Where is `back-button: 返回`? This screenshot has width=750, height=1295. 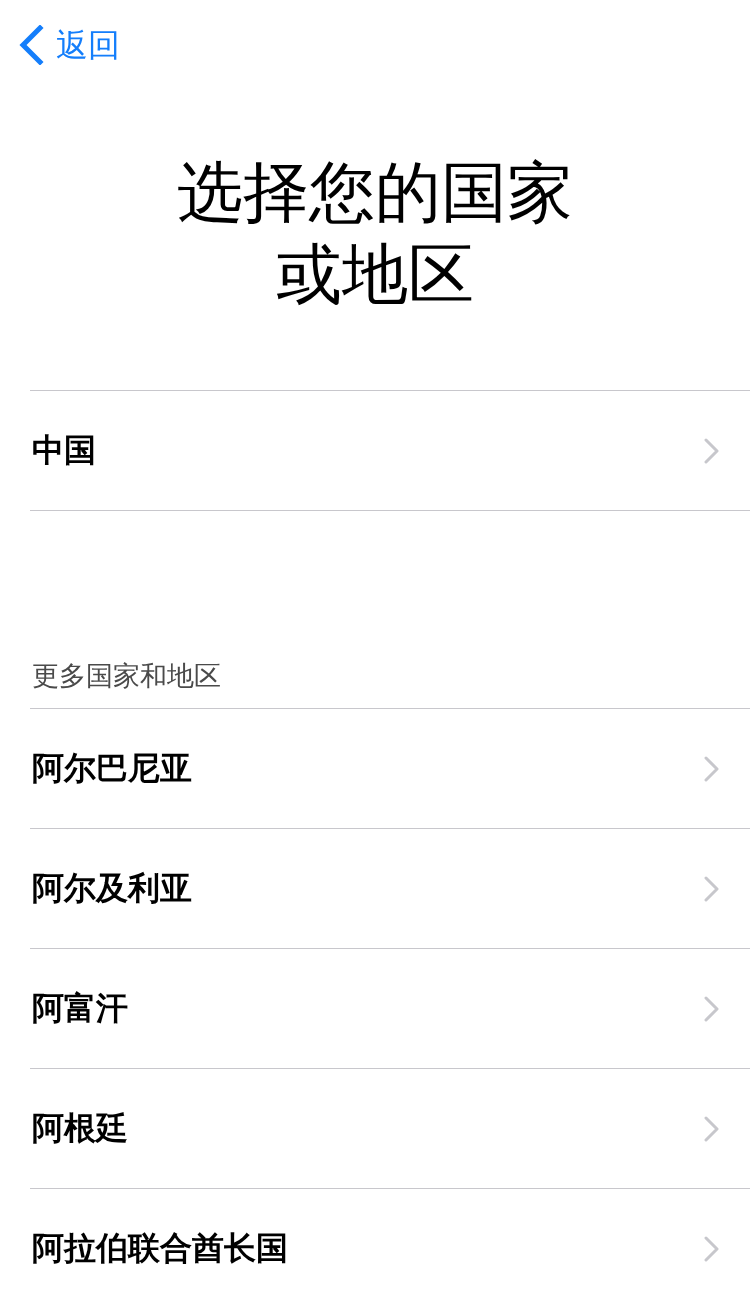 back-button: 返回 is located at coordinates (69, 45).